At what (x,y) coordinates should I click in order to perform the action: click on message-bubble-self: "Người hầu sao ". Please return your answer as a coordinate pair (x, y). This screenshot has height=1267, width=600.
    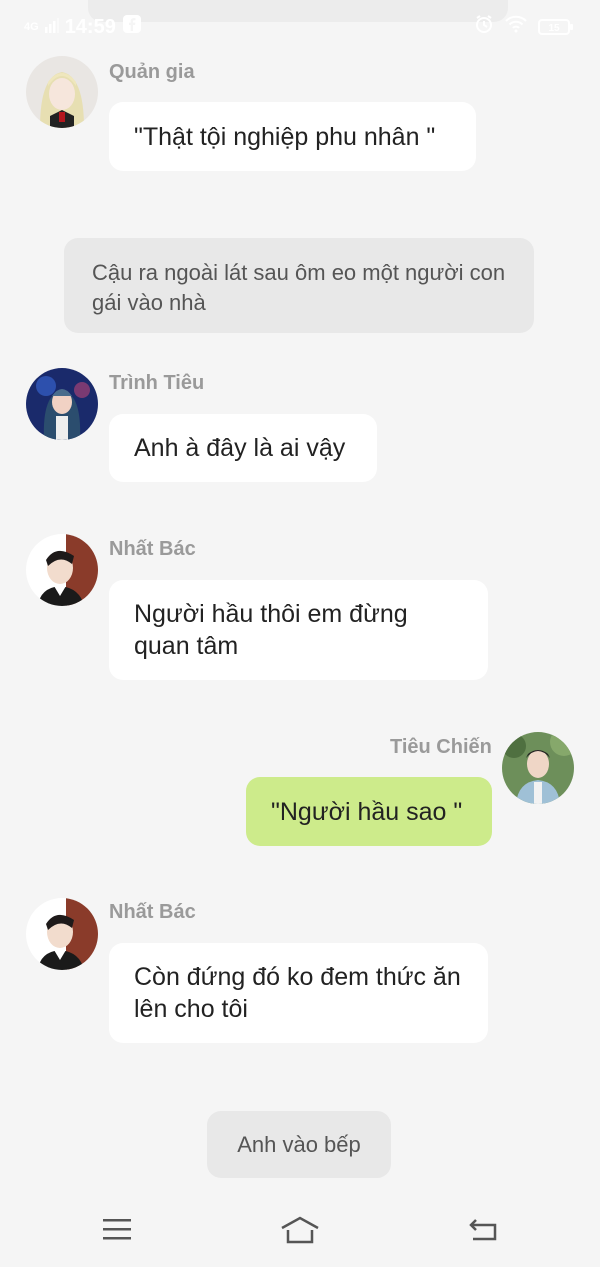
    Looking at the image, I should click on (369, 811).